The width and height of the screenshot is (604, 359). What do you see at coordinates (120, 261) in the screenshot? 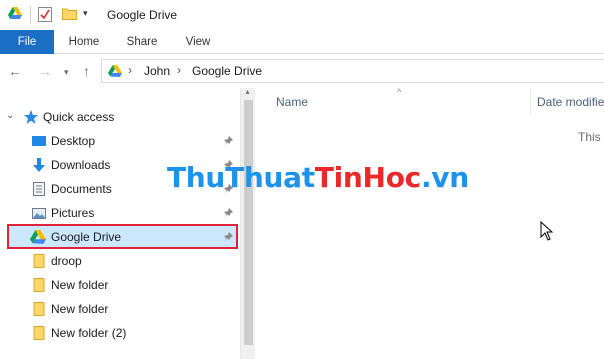
I see `sidebar-item-droop: droop` at bounding box center [120, 261].